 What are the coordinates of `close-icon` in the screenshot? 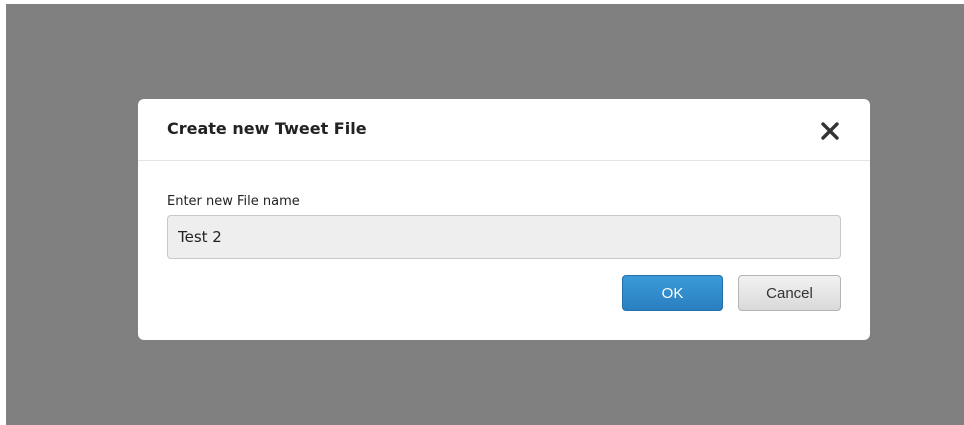 It's located at (830, 131).